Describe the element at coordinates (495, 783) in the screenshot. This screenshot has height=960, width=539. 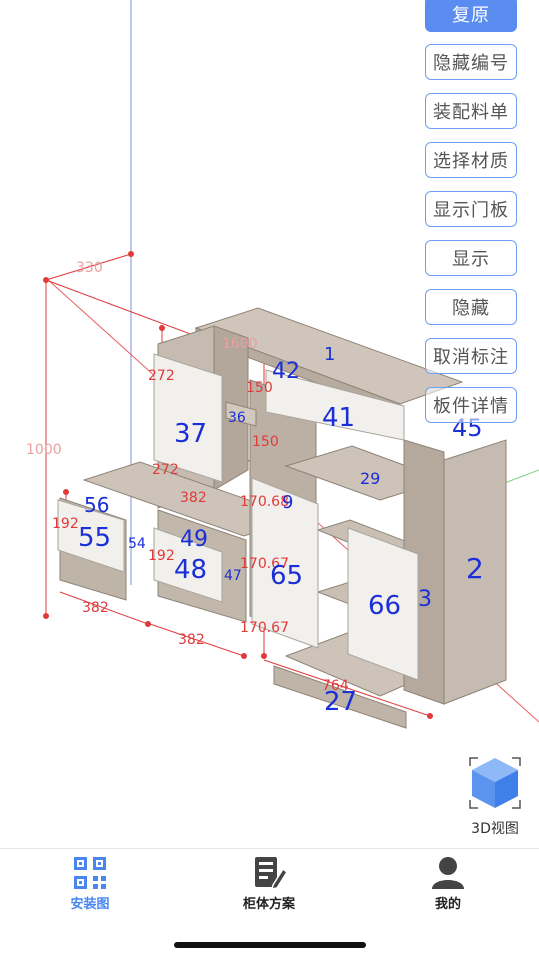
I see `cube-3d-icon` at that location.